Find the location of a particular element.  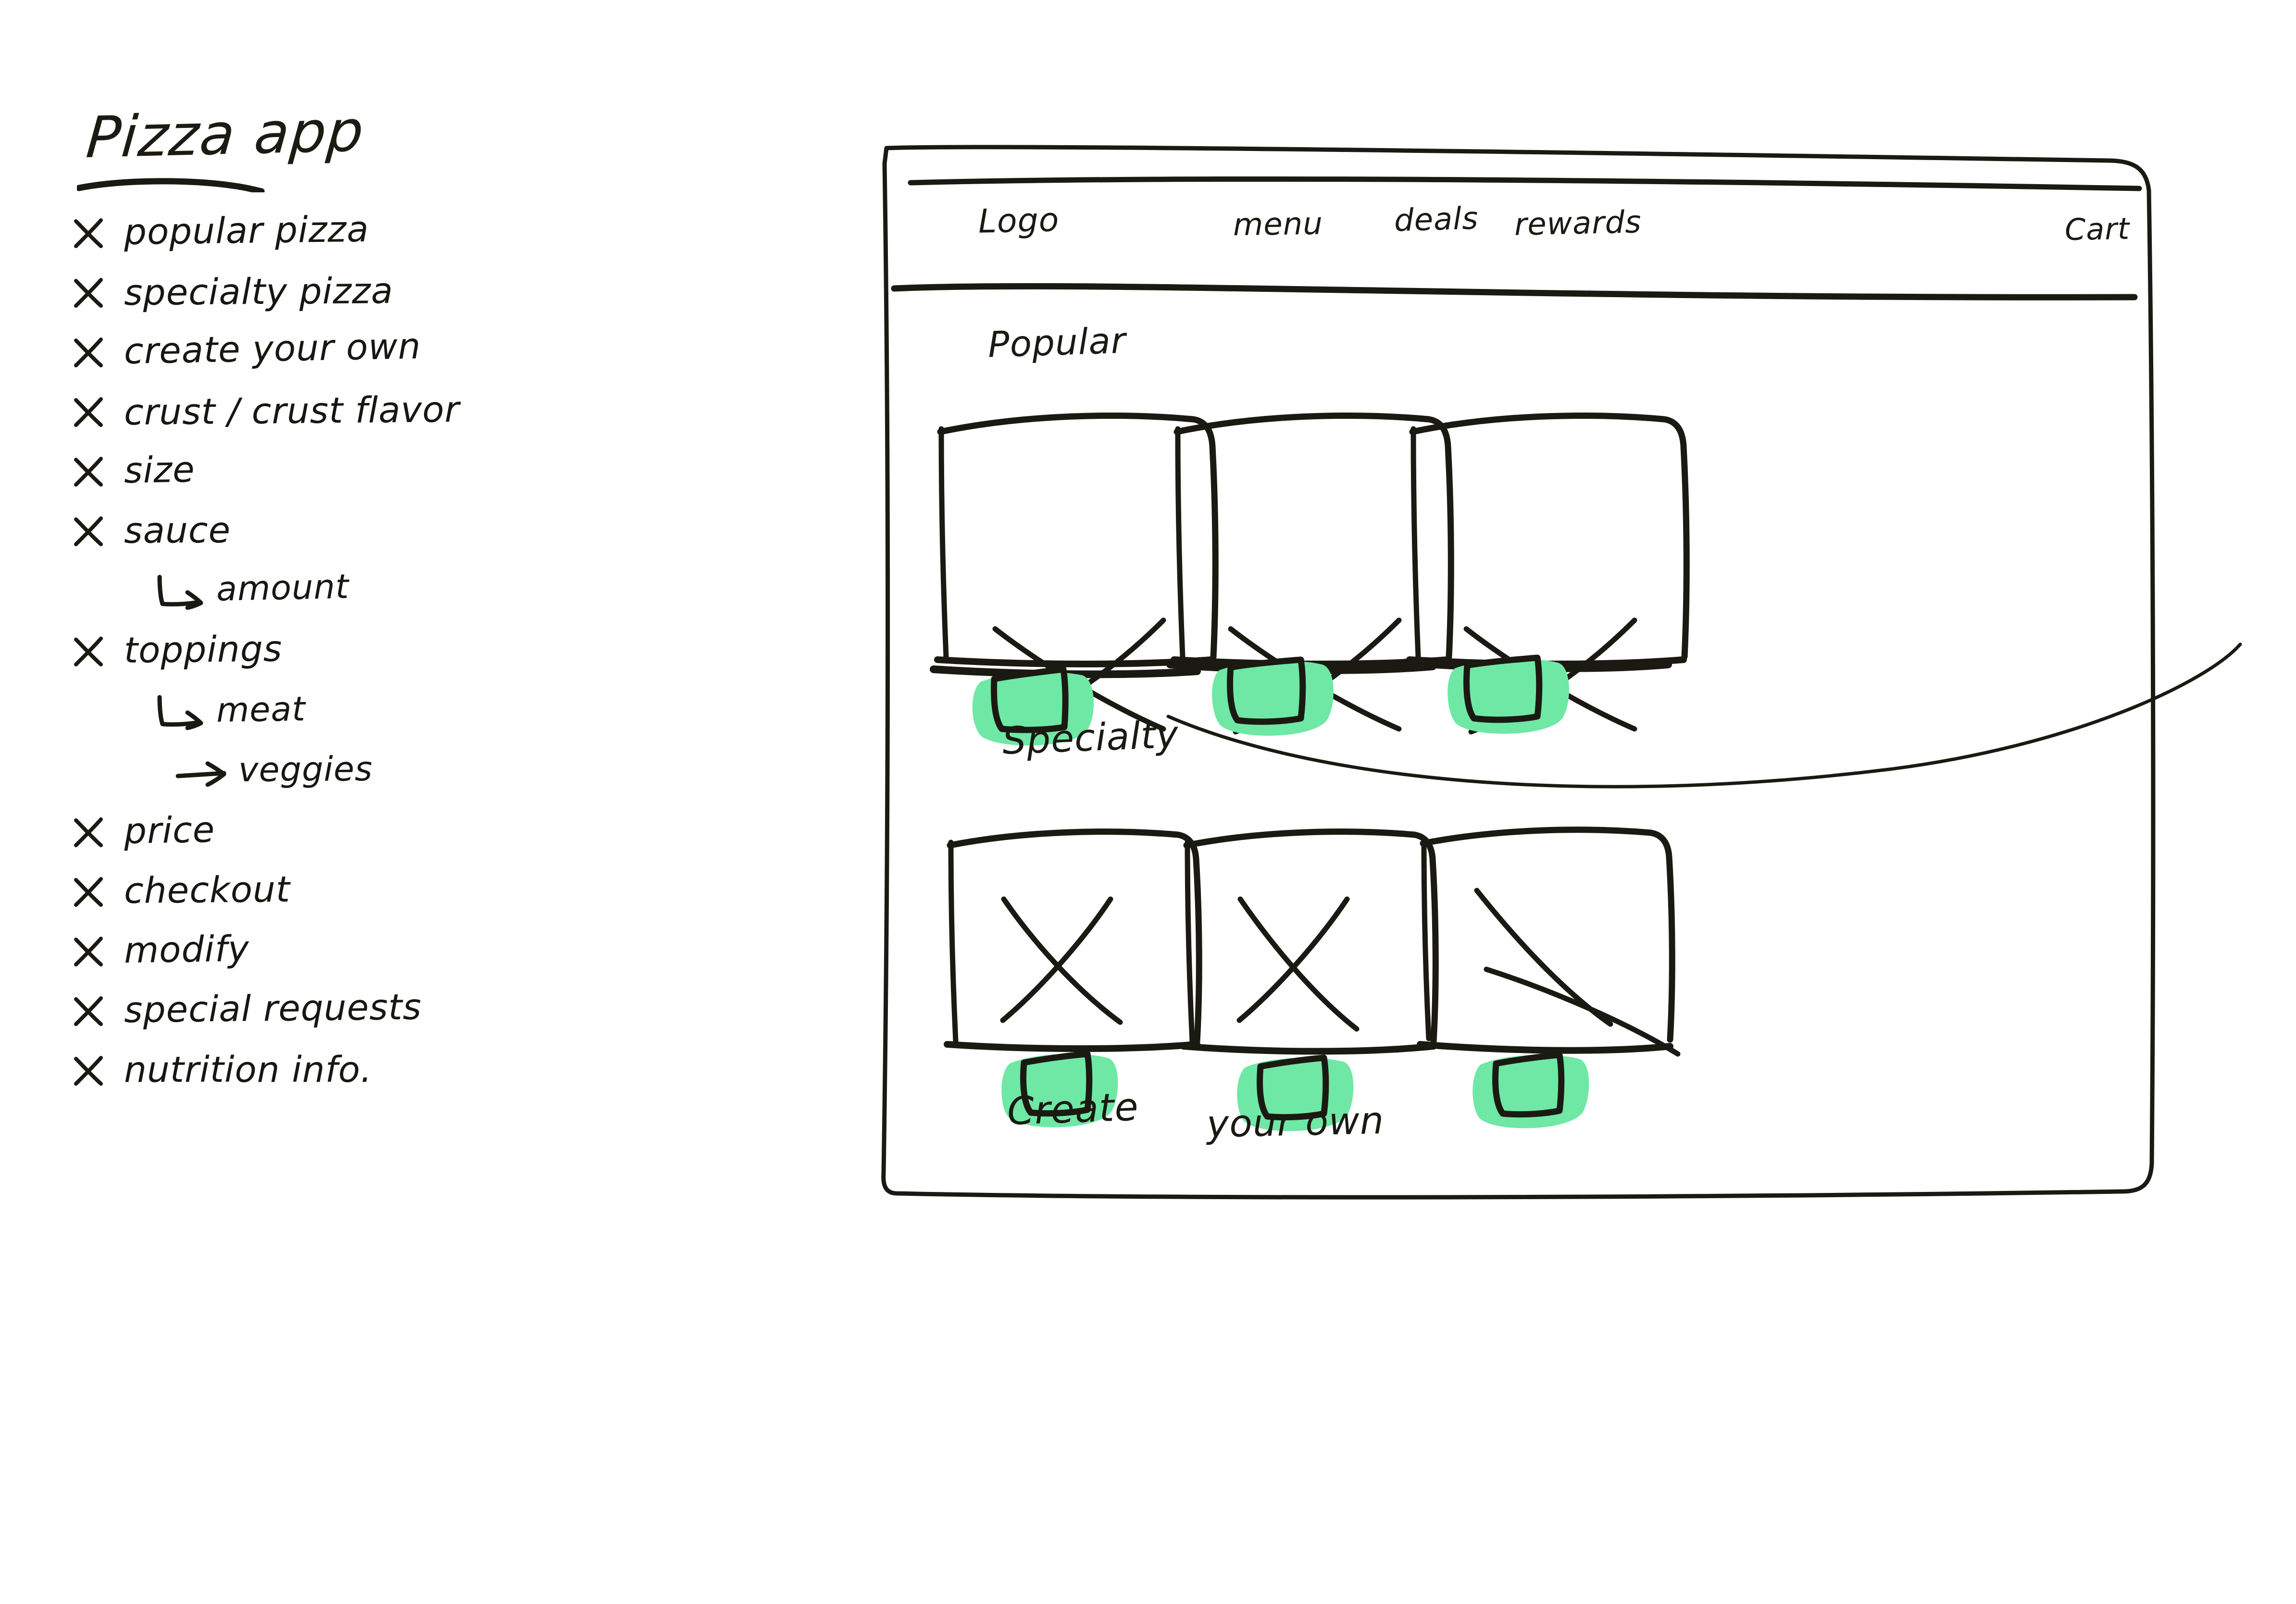

page-title: Pizza app is located at coordinates (225, 134).